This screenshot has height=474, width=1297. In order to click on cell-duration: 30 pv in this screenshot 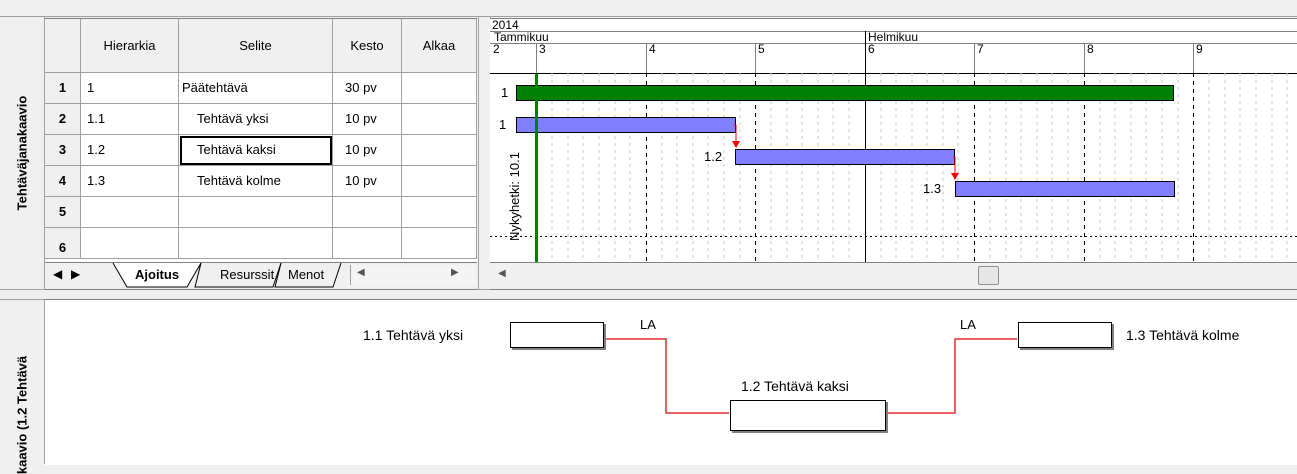, I will do `click(367, 88)`.